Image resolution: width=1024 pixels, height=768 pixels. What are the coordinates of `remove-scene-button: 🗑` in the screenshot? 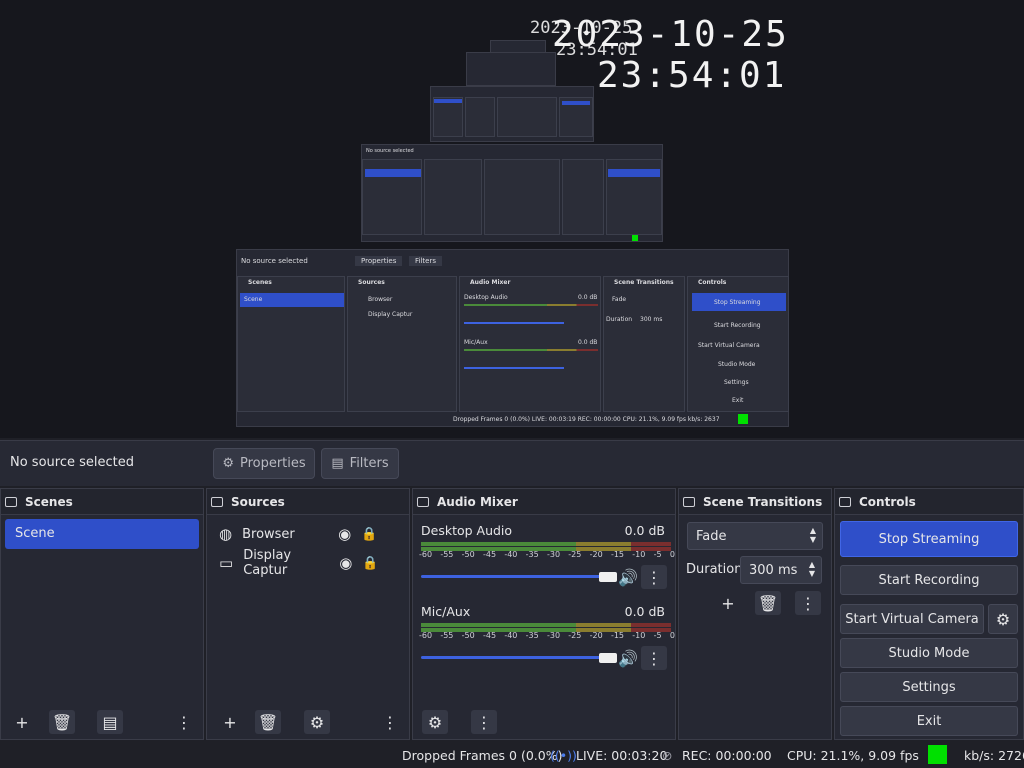 It's located at (62, 722).